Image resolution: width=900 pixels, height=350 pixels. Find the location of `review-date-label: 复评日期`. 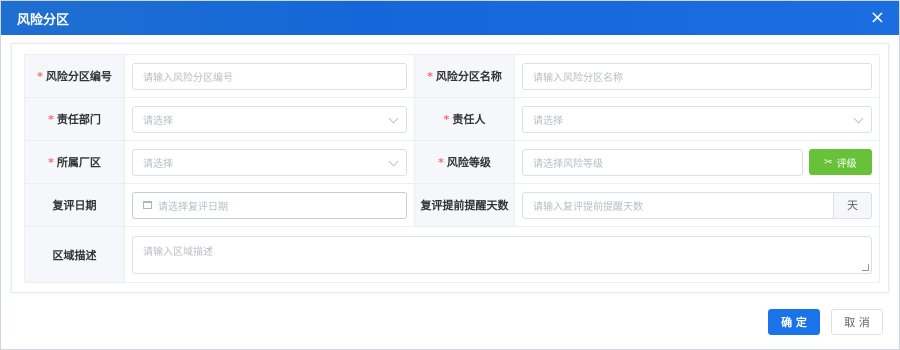

review-date-label: 复评日期 is located at coordinates (74, 205).